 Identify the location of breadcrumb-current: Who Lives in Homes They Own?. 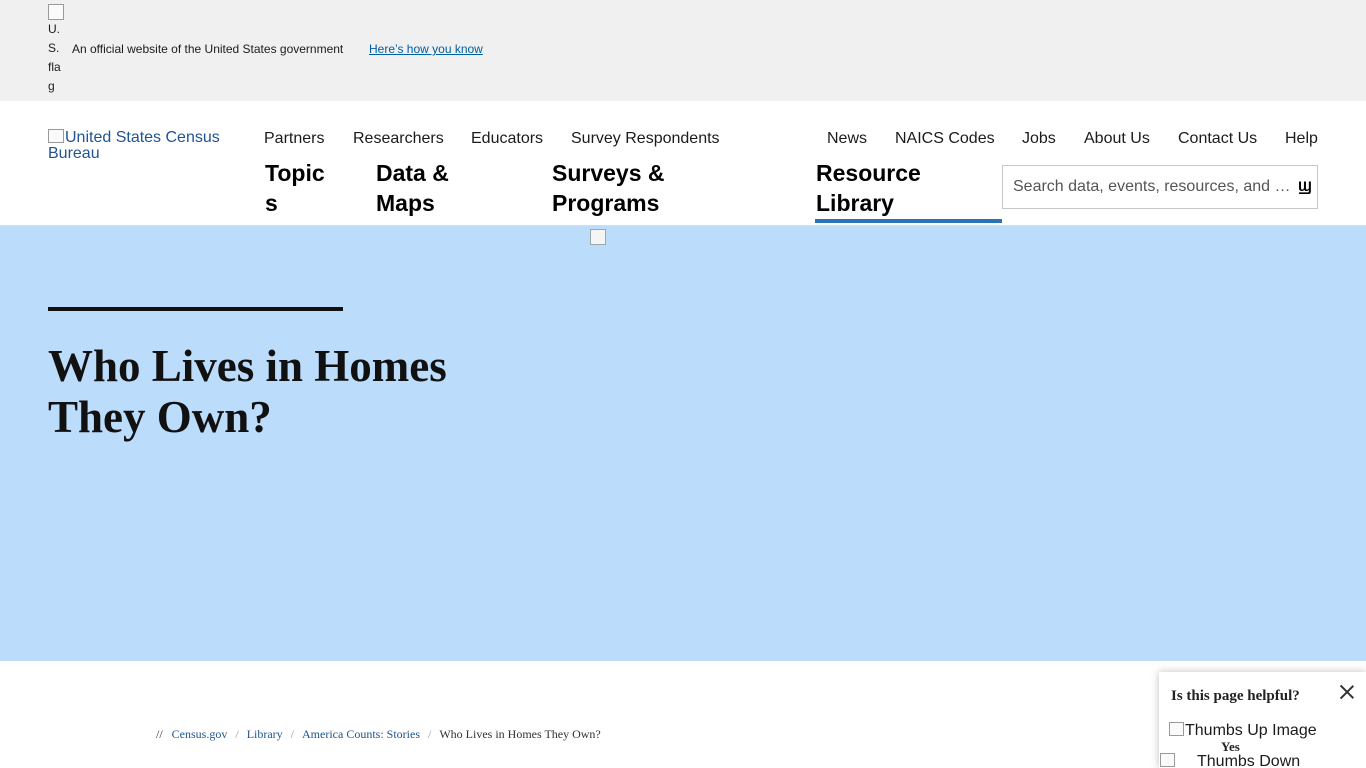
(520, 734).